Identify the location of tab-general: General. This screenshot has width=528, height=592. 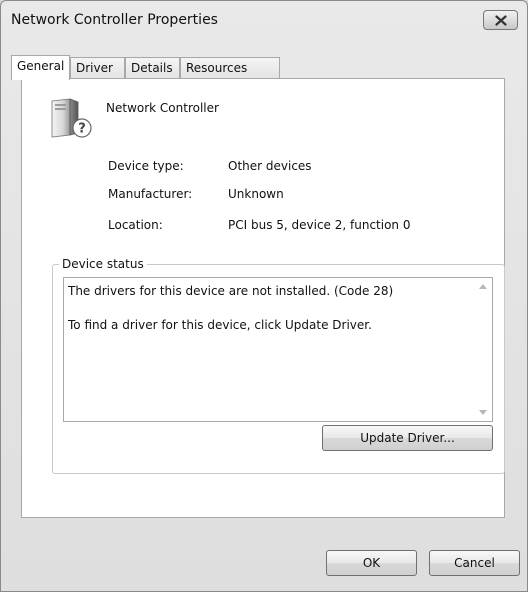
(40, 67).